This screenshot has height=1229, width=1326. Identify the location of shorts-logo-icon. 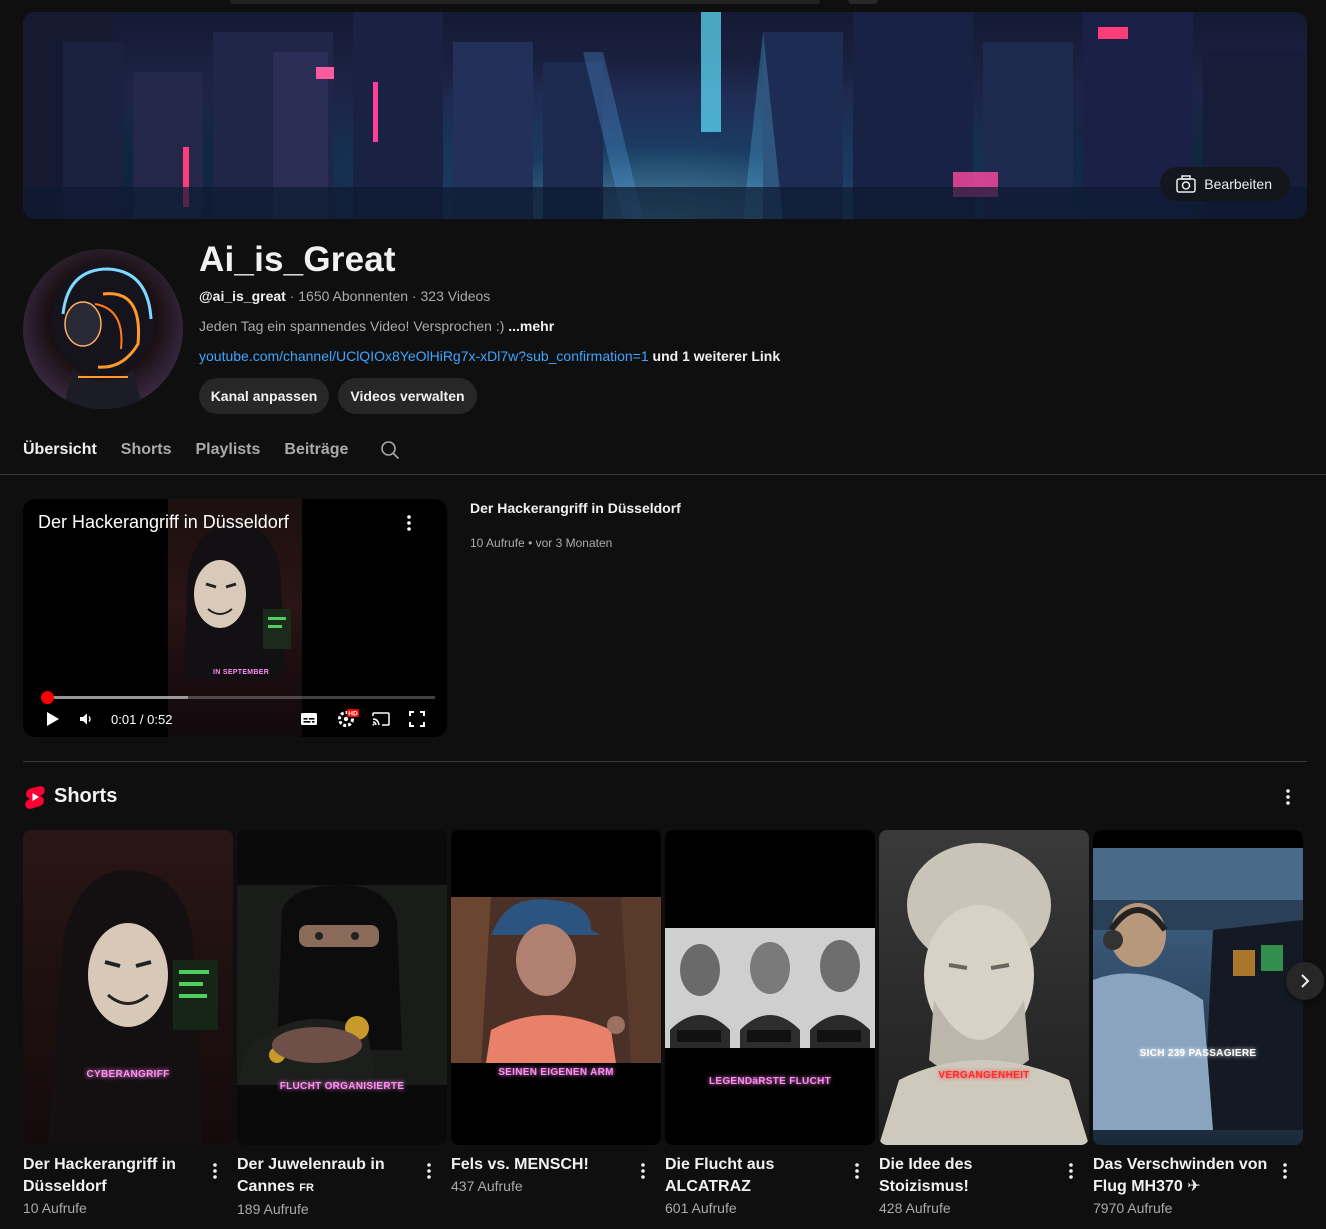
(35, 797).